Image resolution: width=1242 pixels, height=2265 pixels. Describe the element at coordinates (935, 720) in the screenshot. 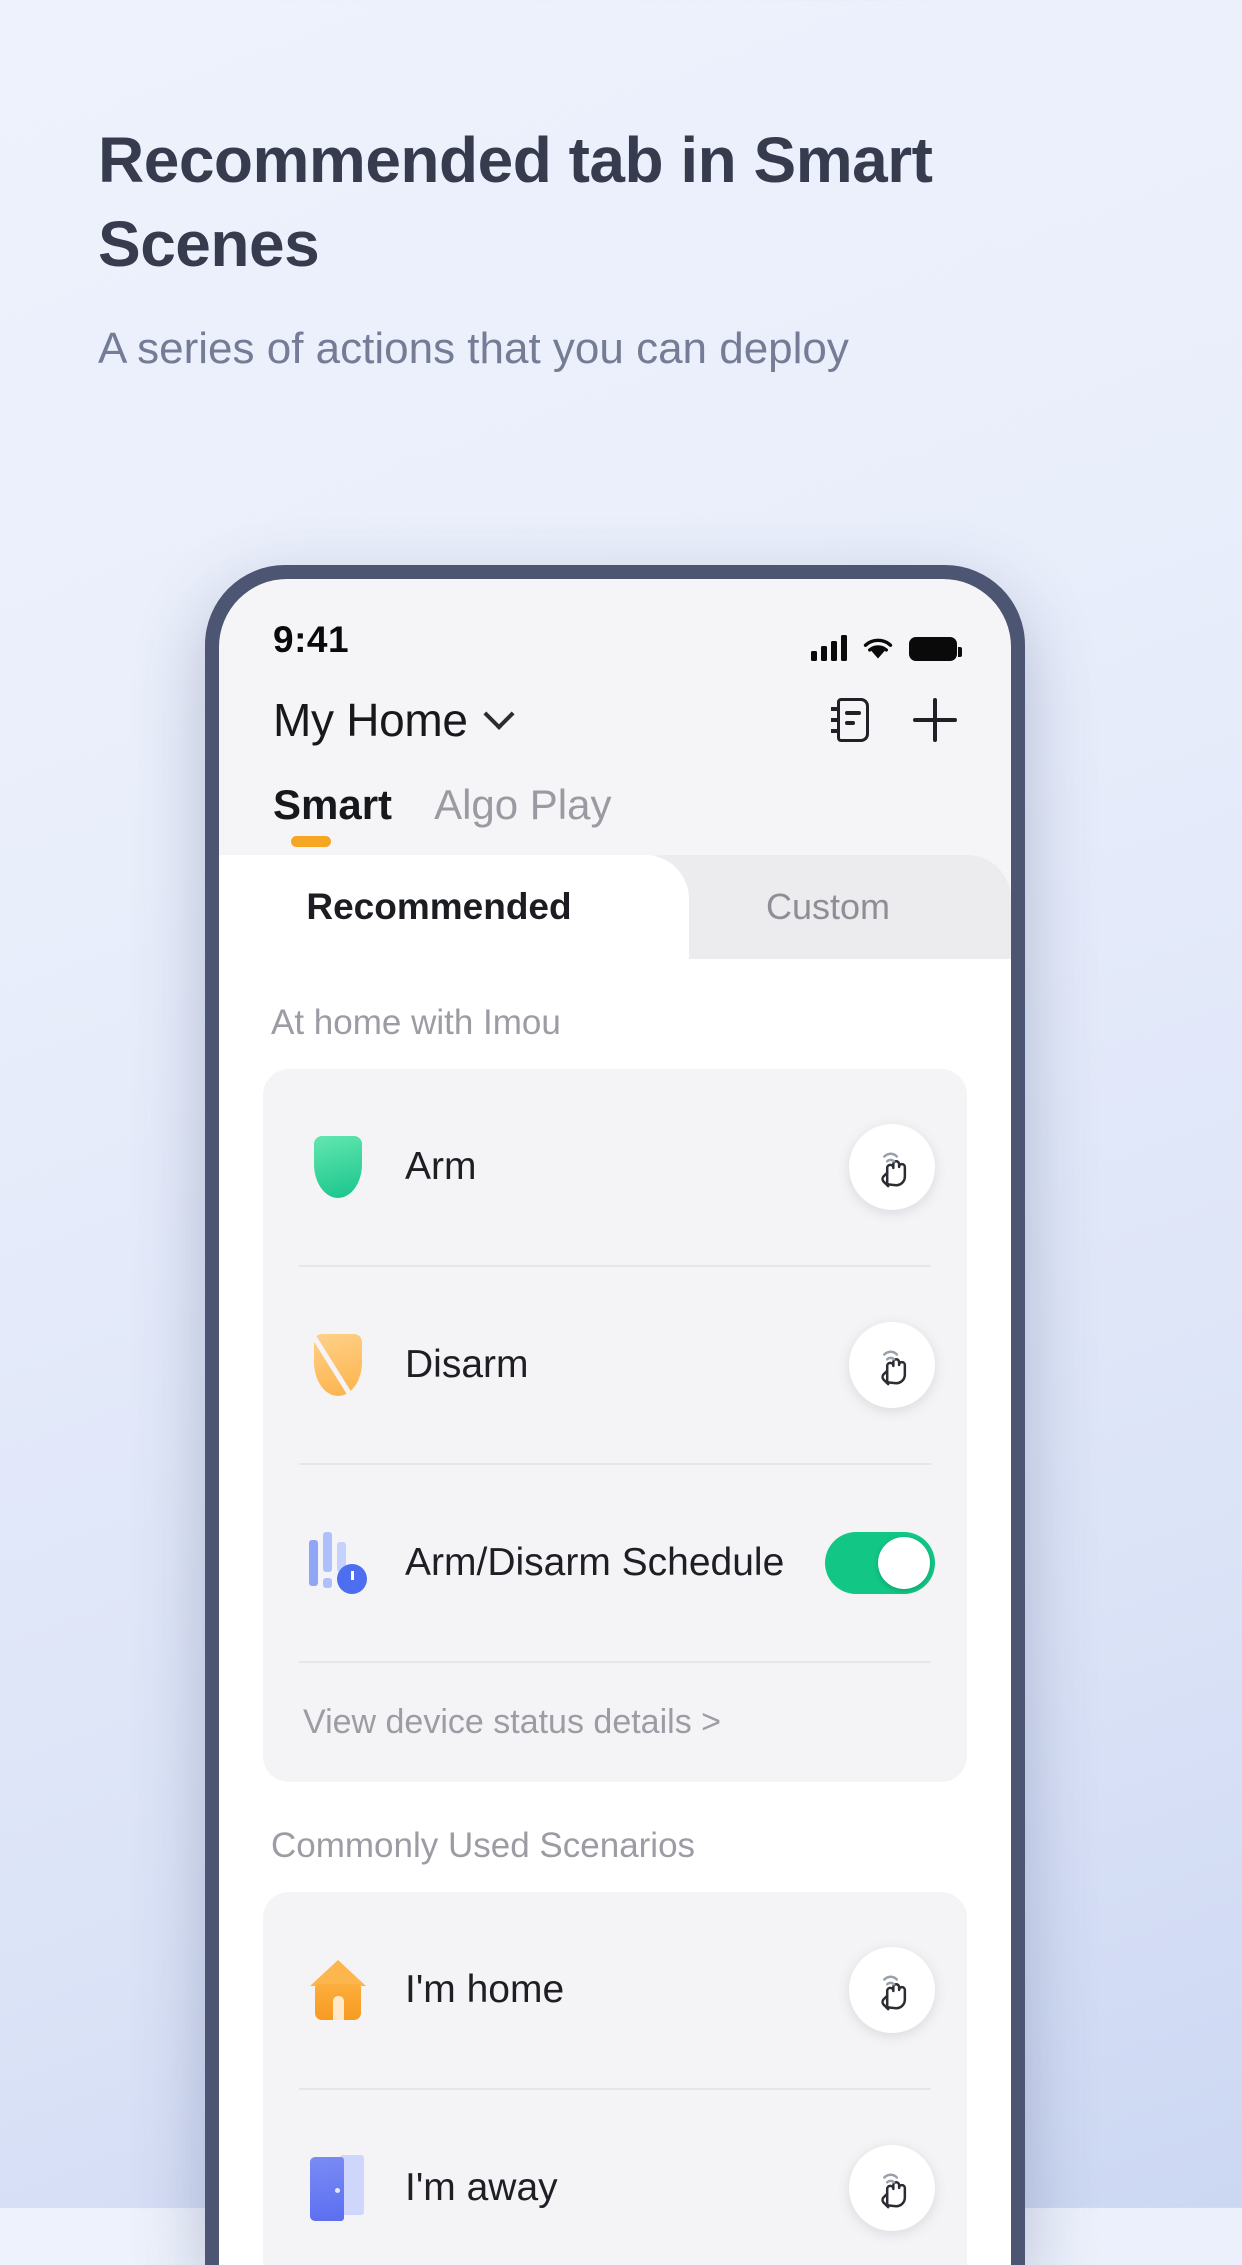

I see `plus-icon` at that location.